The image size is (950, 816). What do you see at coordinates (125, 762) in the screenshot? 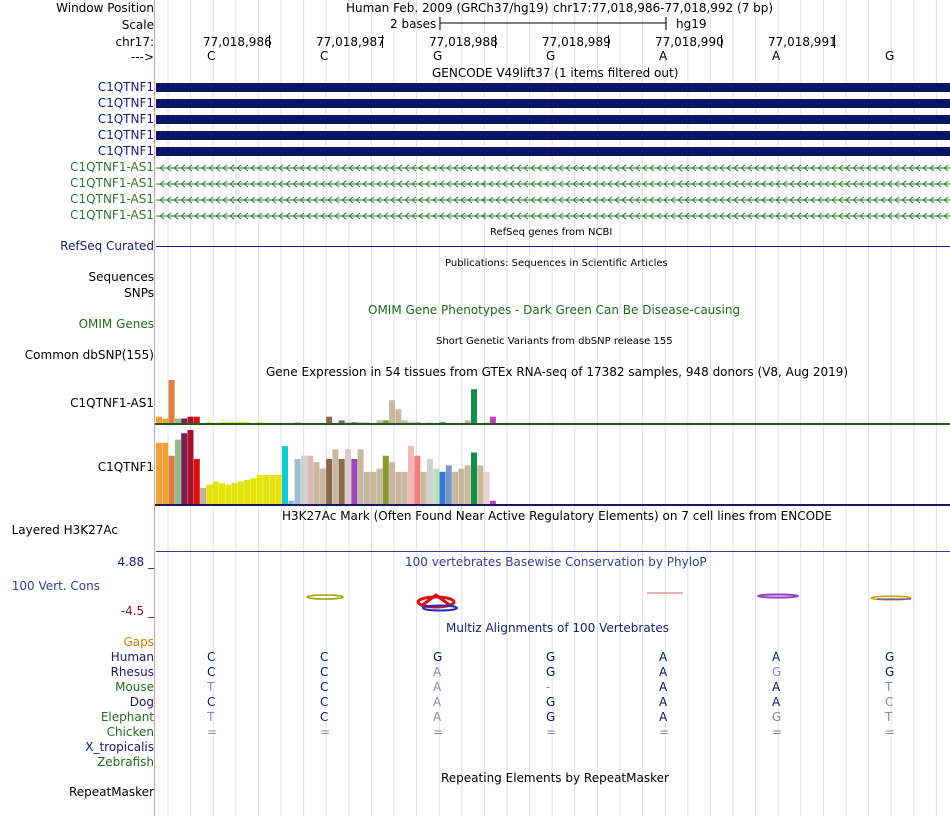
I see `multiz-species-label: Zebrafish` at bounding box center [125, 762].